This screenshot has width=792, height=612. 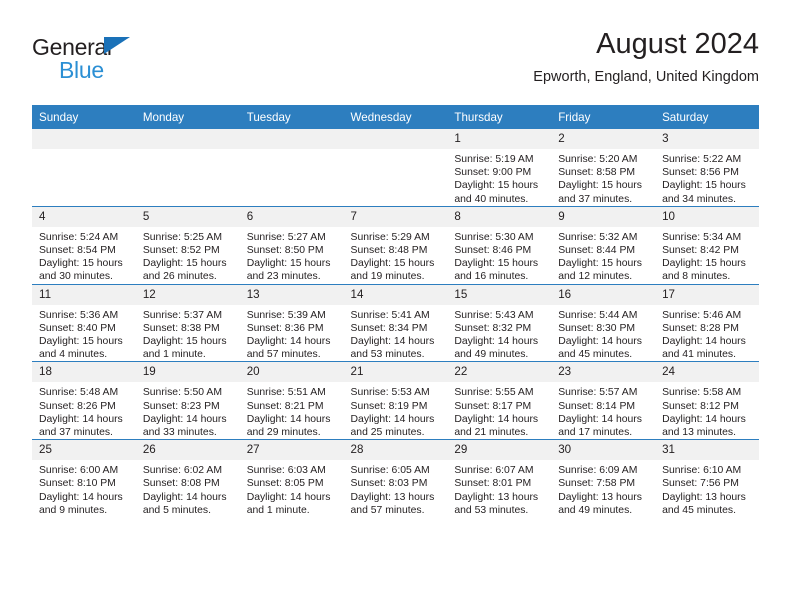 What do you see at coordinates (499, 450) in the screenshot?
I see `day-number: 29` at bounding box center [499, 450].